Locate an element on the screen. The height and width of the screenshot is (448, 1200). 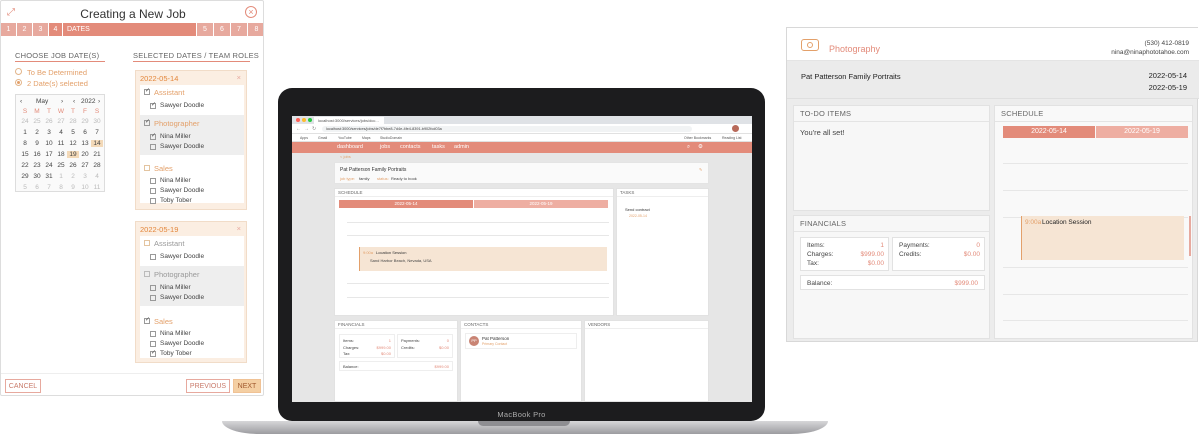
radio-tbd is located at coordinates (18, 71).